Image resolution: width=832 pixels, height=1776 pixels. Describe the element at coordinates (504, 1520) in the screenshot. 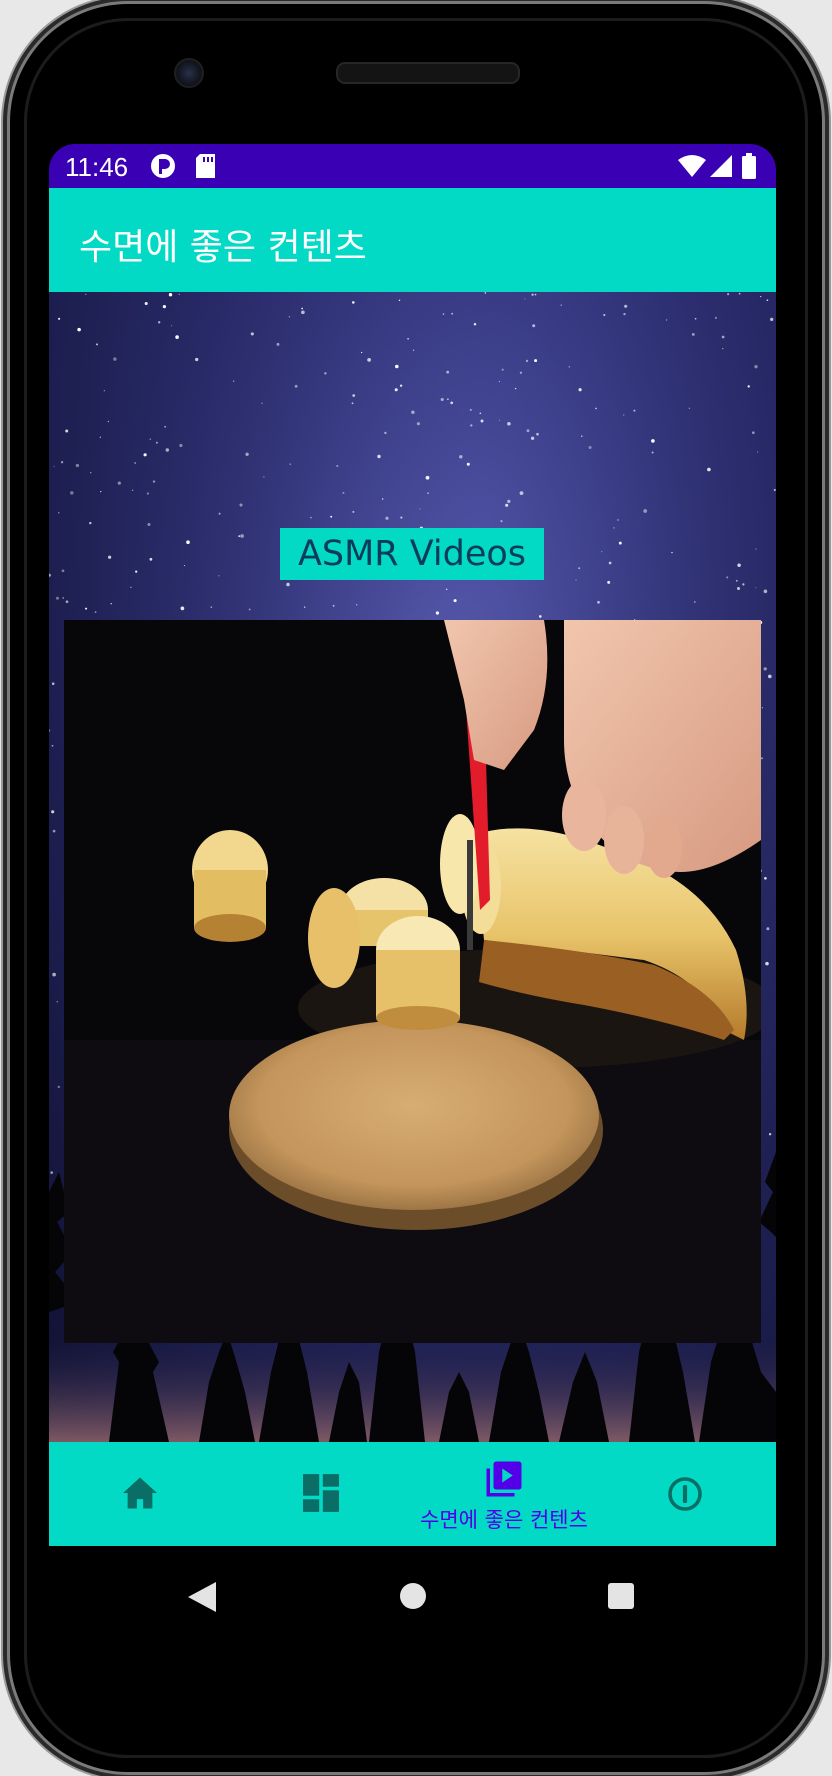

I see `nav-label-sleep-content: 수면에 좋은 컨텐츠` at that location.